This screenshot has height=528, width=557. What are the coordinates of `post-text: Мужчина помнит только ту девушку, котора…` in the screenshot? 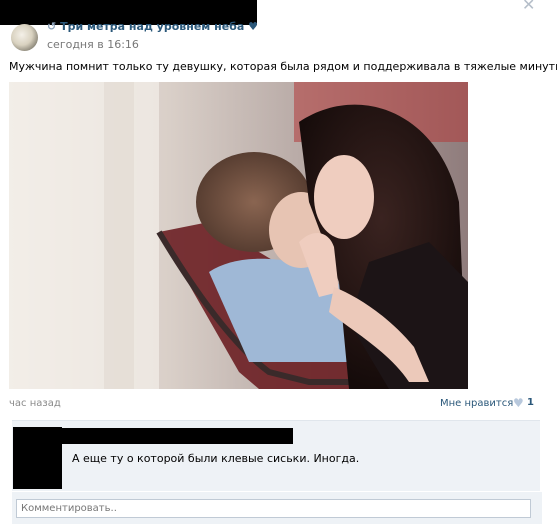 It's located at (283, 66).